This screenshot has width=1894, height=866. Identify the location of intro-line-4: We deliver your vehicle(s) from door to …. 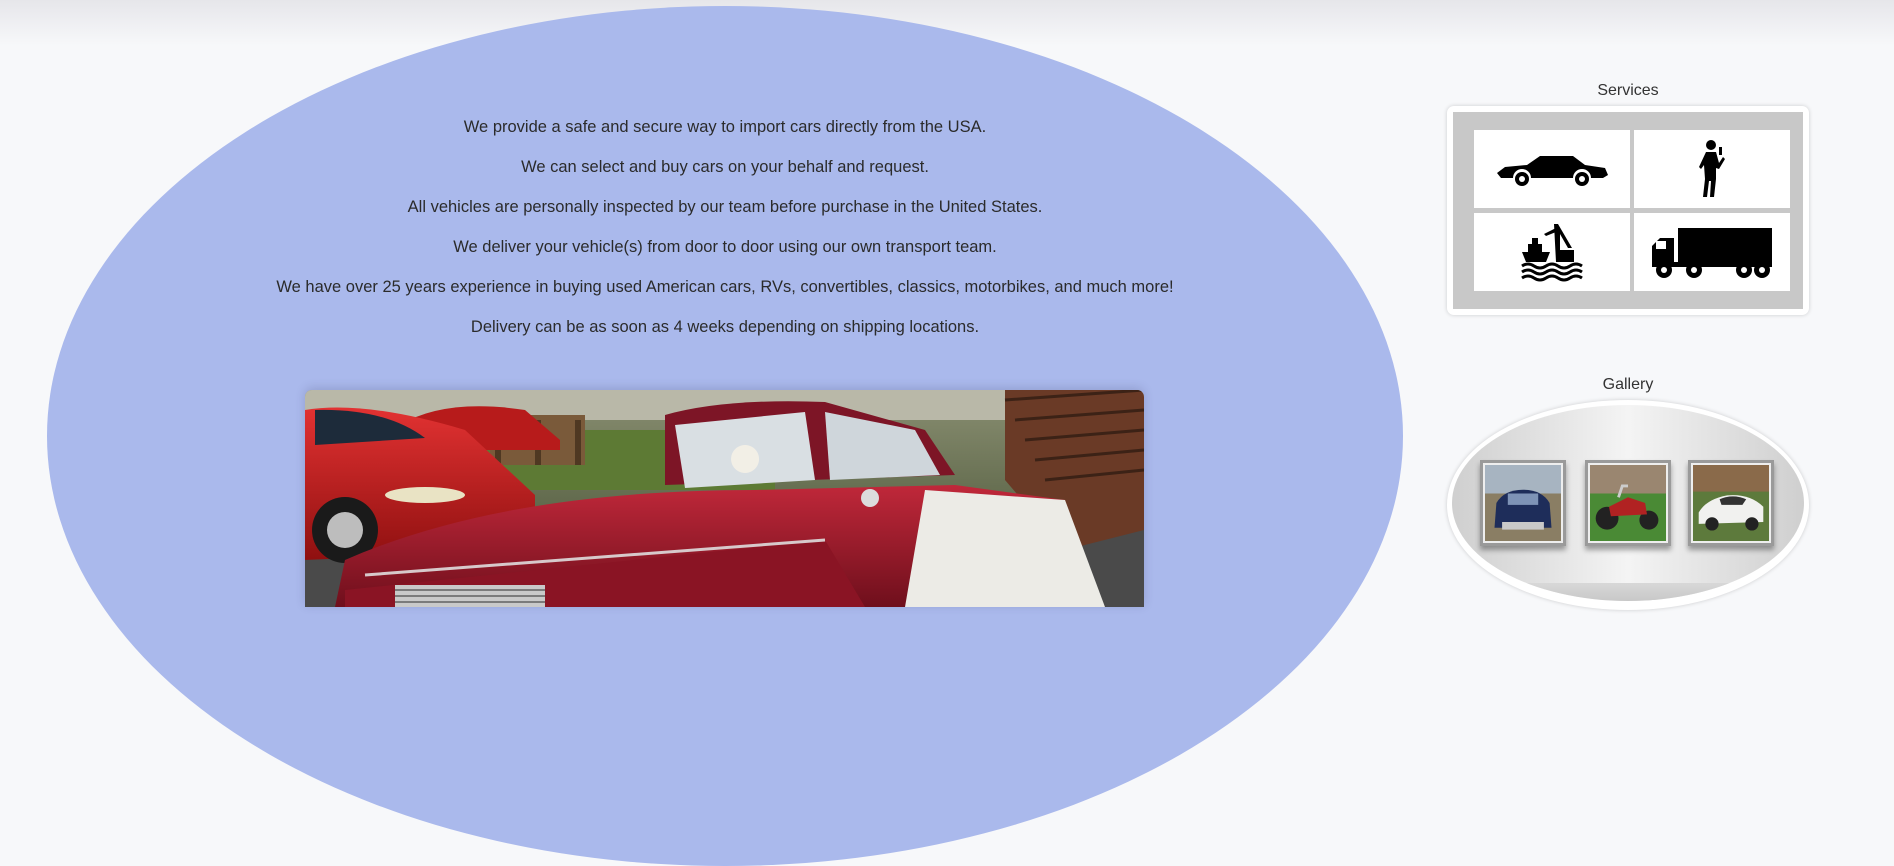
(725, 247).